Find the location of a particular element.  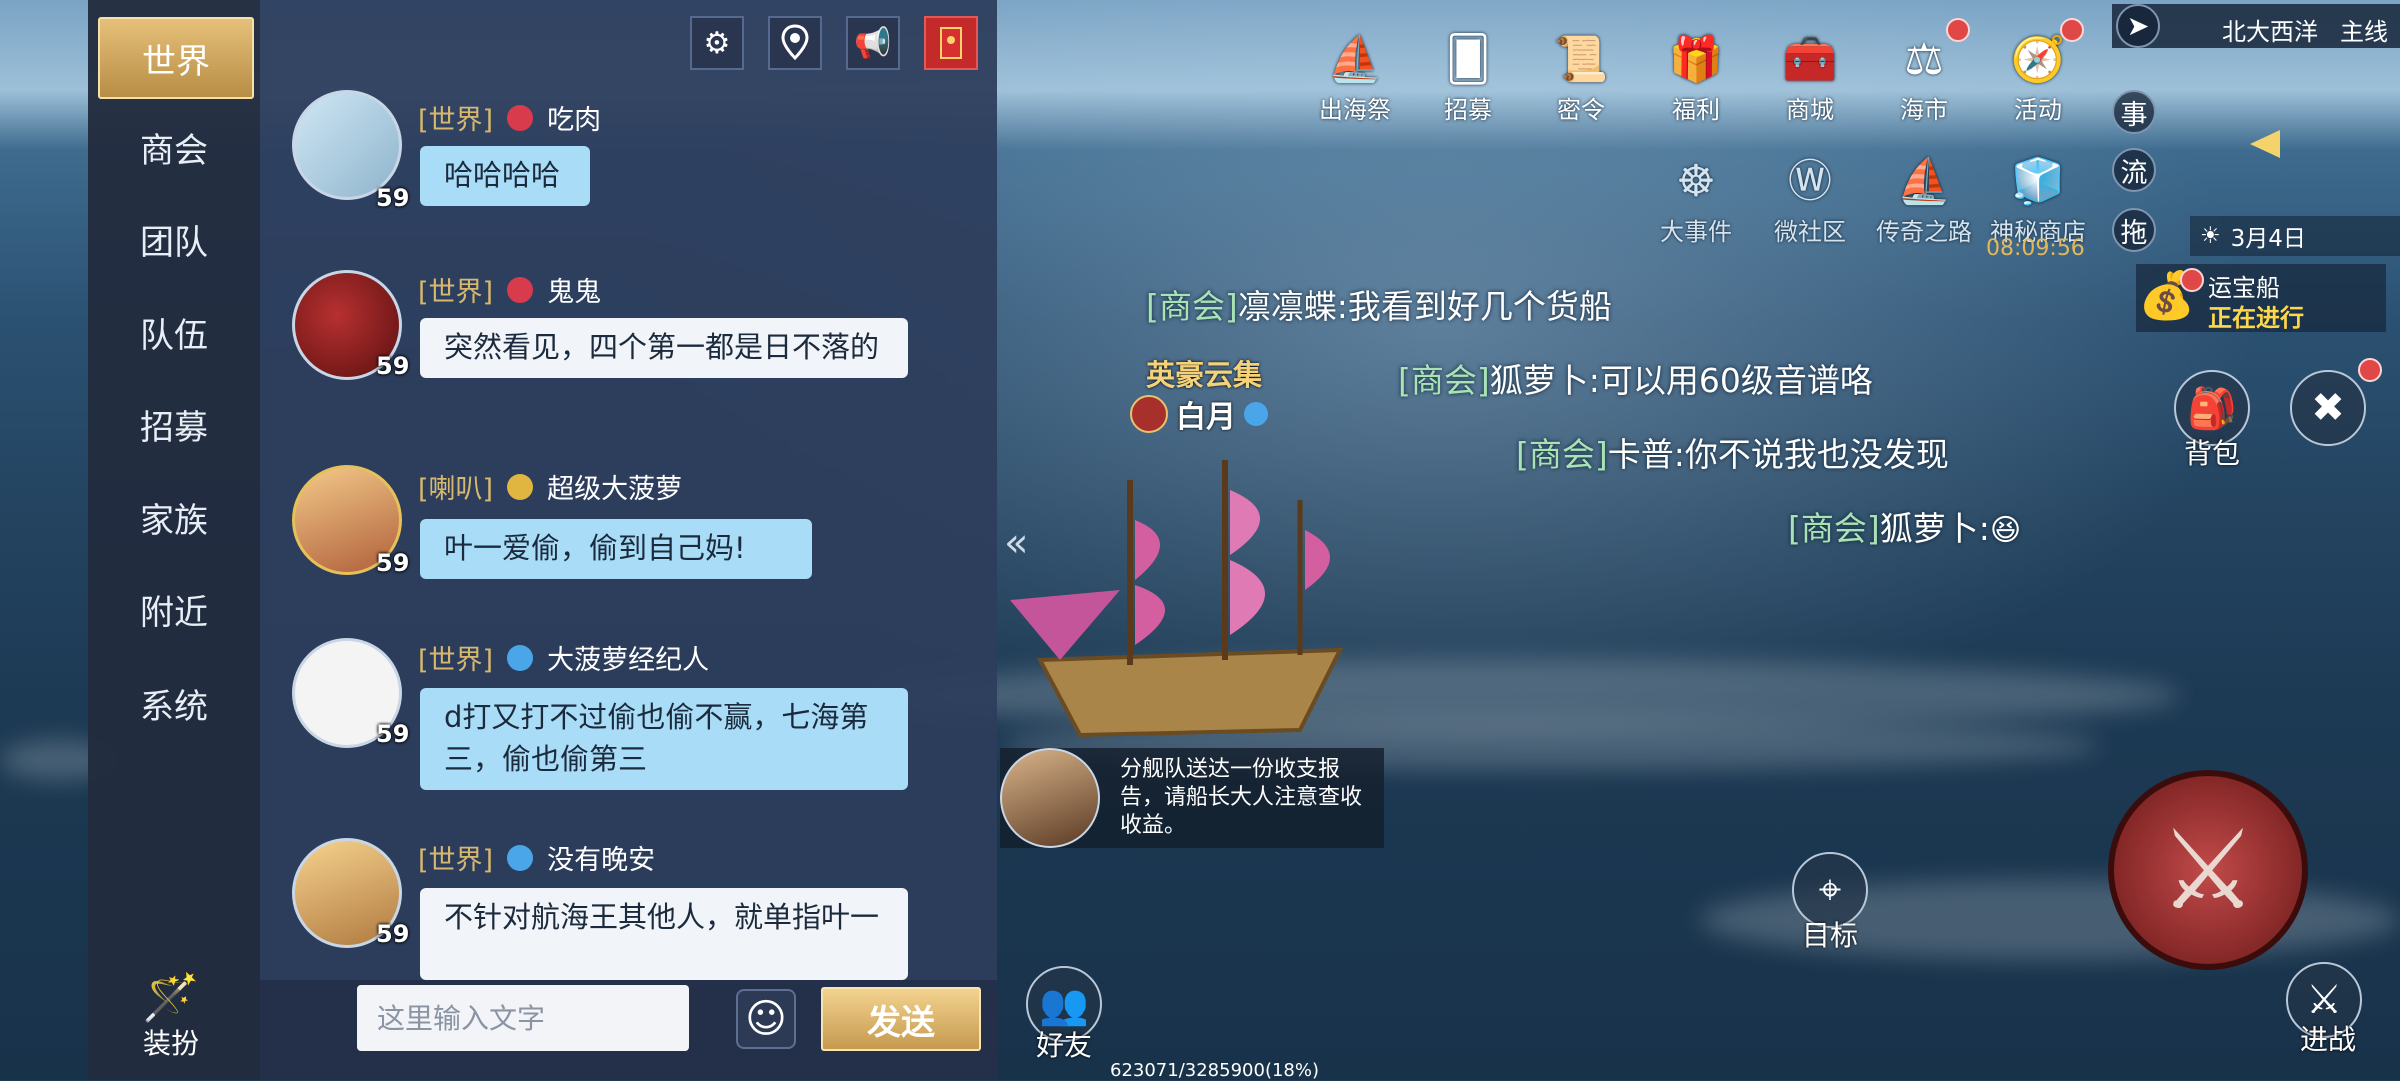

side-button-flow: 流 is located at coordinates (2134, 170).